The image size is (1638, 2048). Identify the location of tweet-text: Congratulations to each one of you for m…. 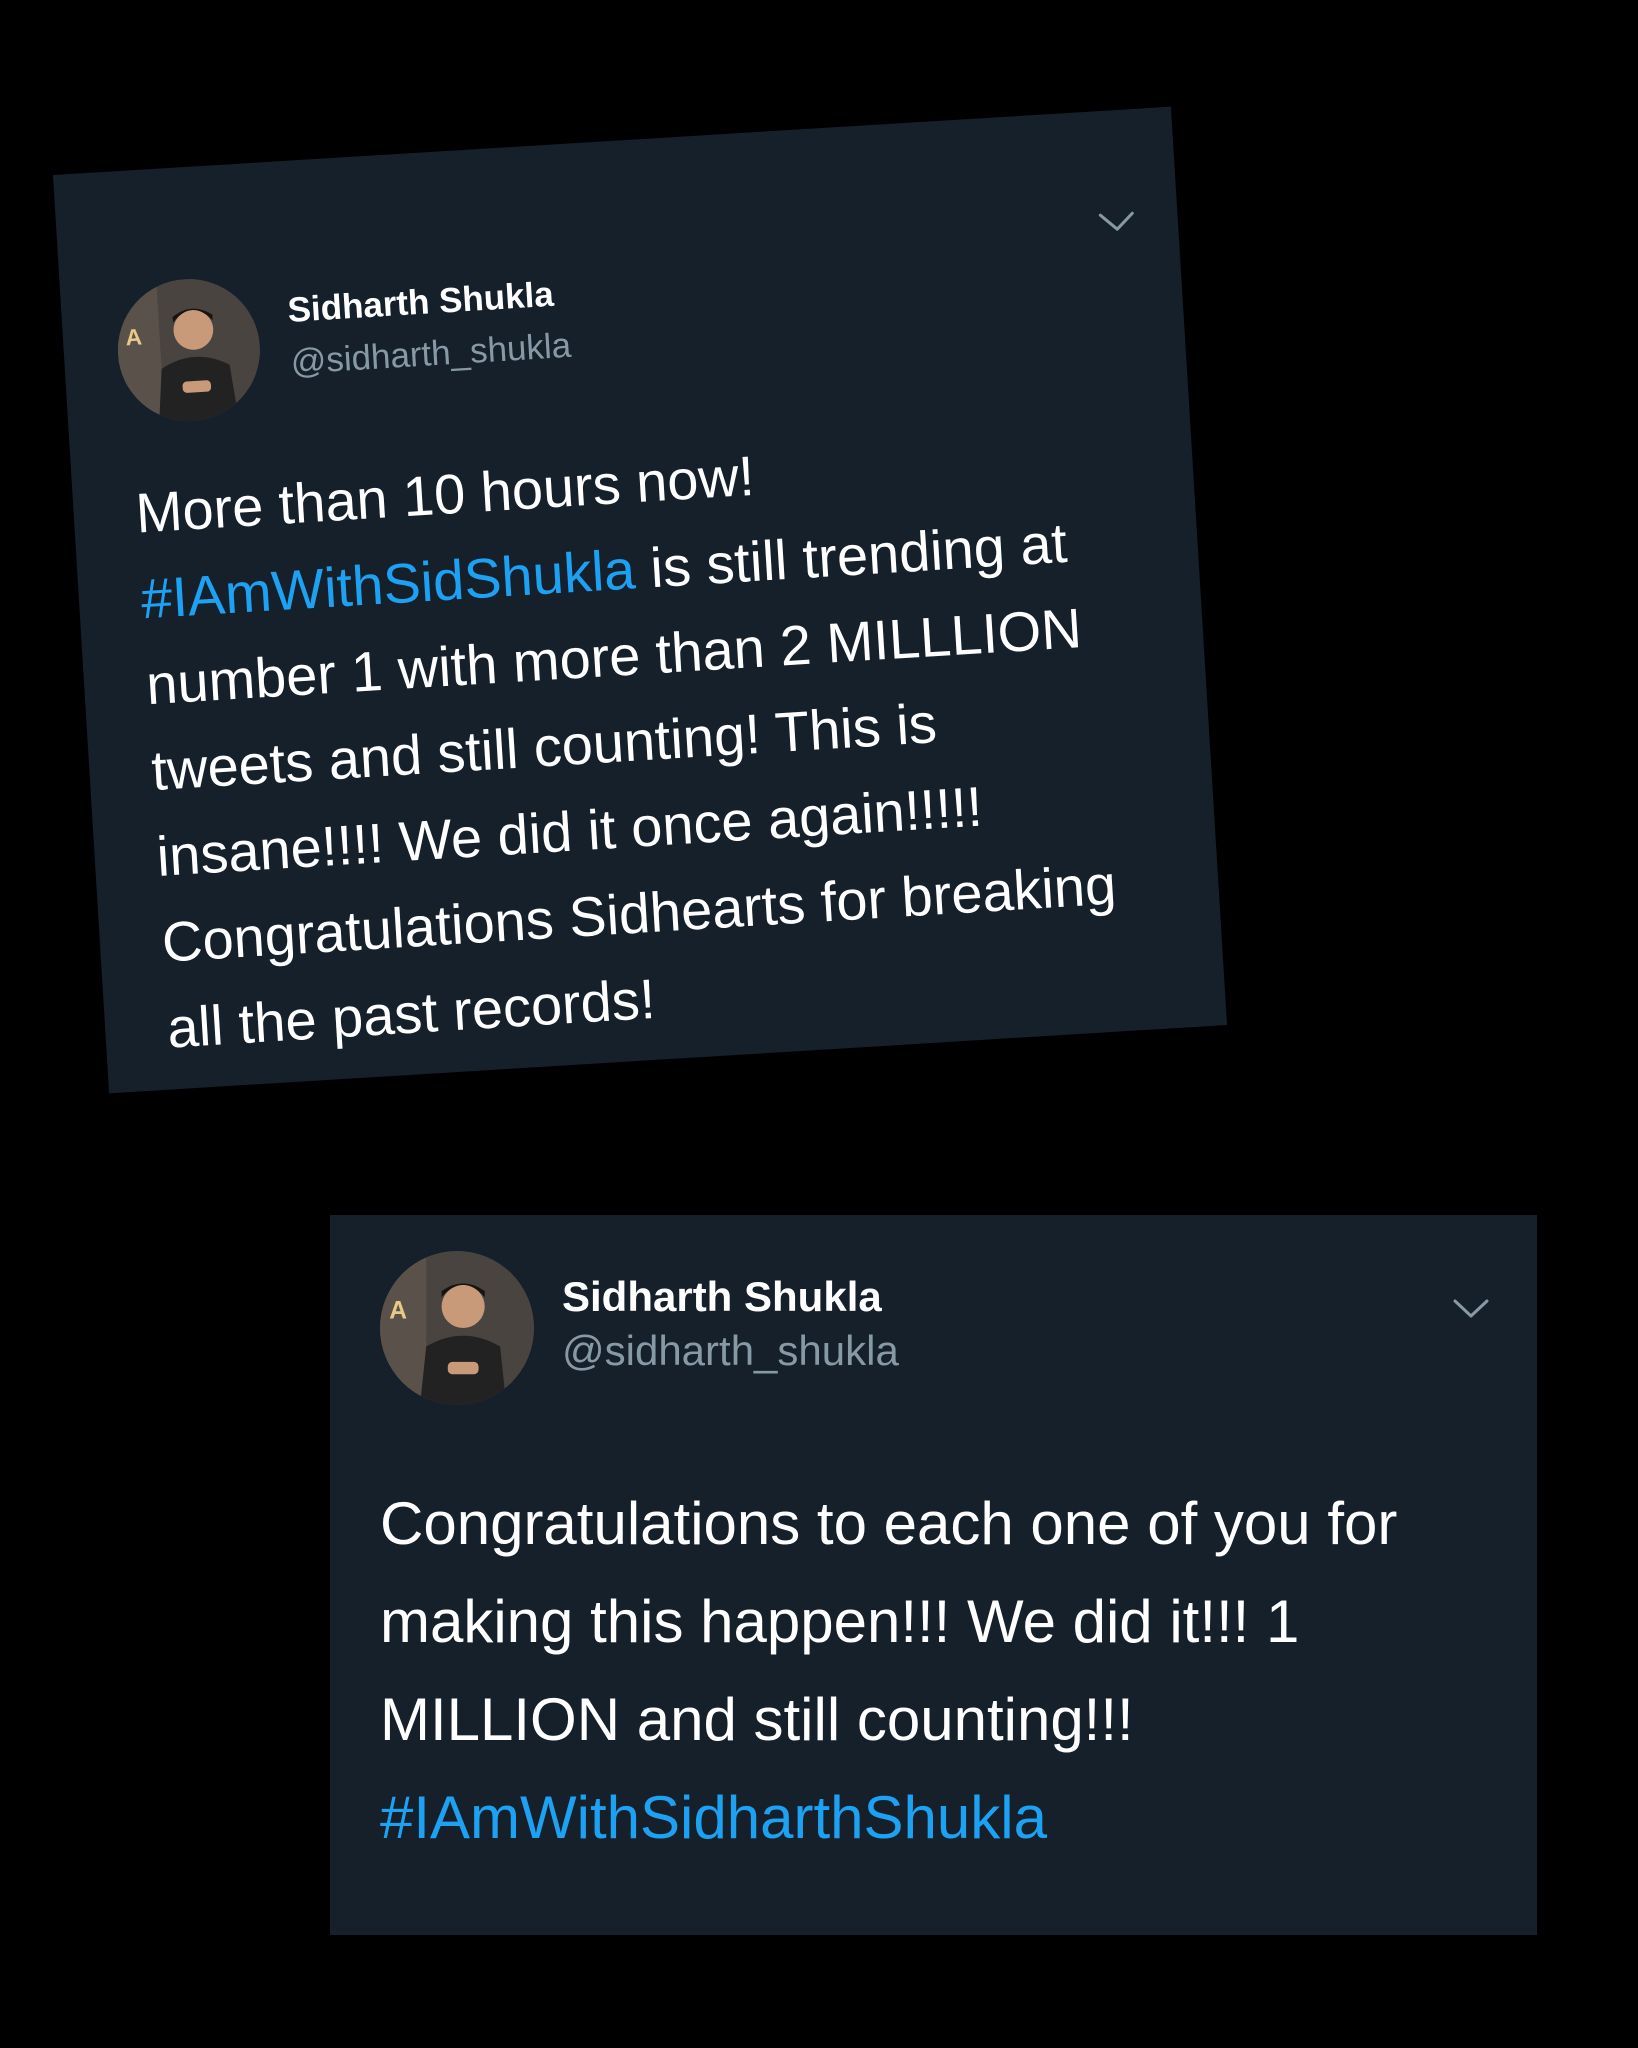
(950, 1671).